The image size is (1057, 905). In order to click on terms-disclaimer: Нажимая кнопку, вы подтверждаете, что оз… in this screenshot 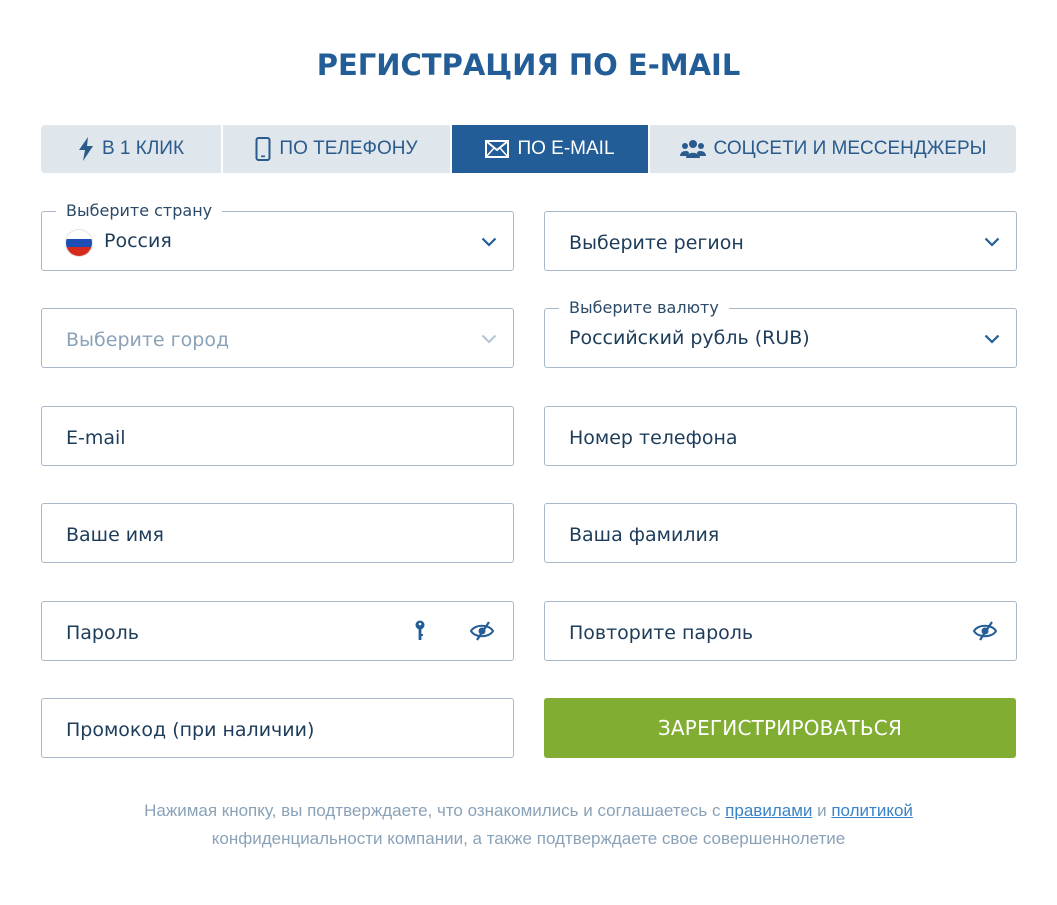, I will do `click(528, 825)`.